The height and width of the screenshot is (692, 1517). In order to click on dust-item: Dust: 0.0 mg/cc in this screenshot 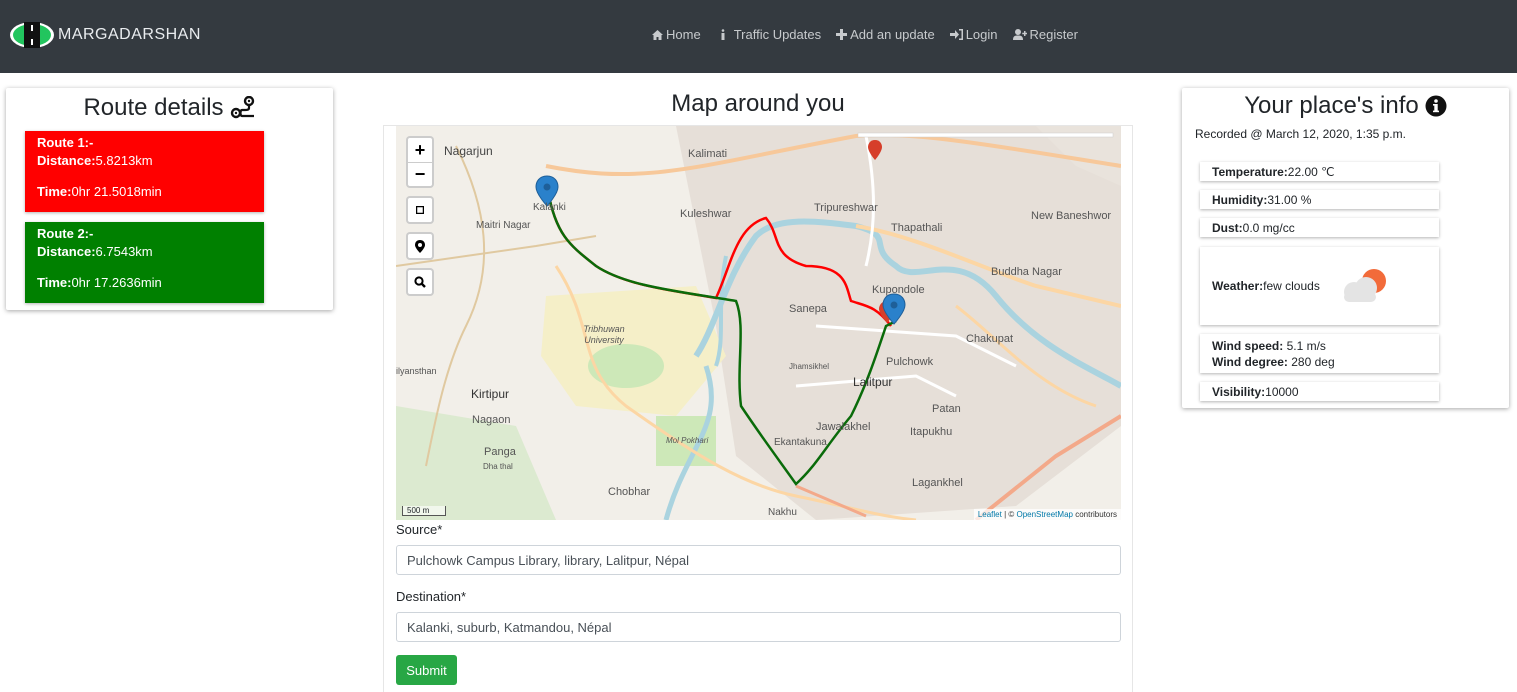, I will do `click(1319, 227)`.